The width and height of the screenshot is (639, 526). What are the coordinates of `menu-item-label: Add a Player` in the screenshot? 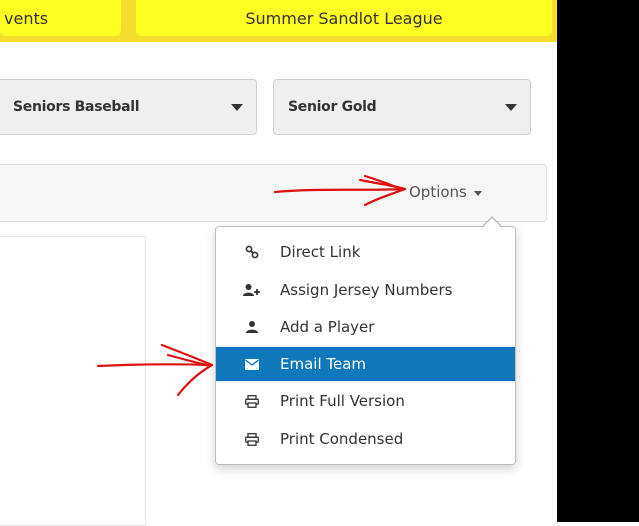 It's located at (327, 327).